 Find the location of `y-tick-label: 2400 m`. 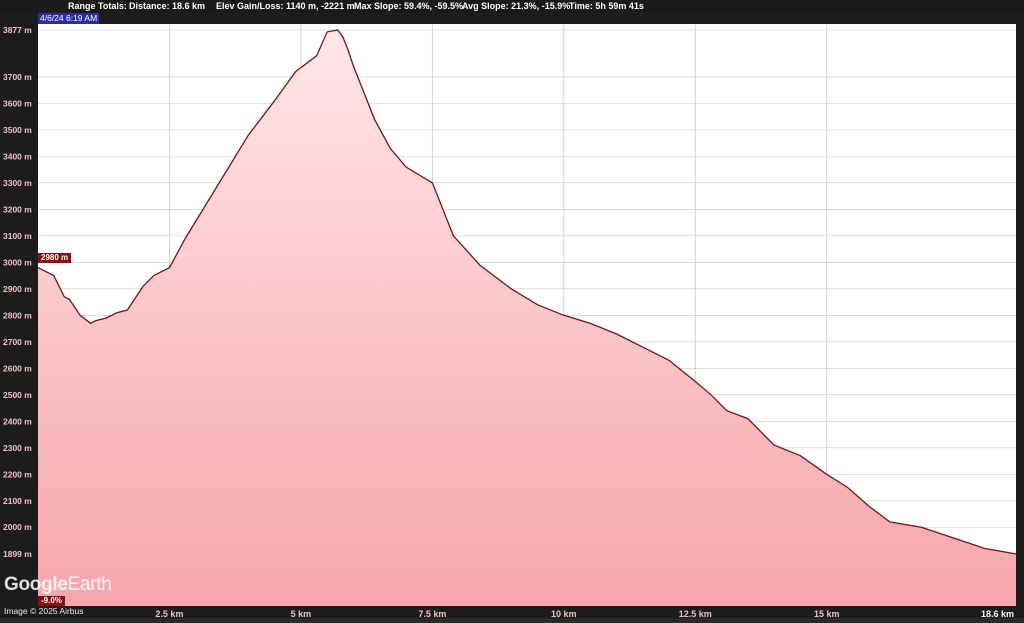

y-tick-label: 2400 m is located at coordinates (17, 421).